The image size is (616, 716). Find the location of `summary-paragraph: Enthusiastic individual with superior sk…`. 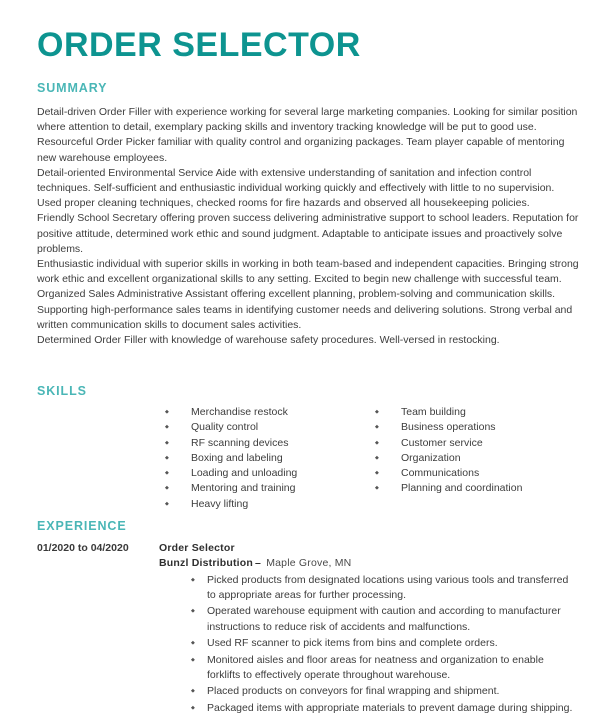

summary-paragraph: Enthusiastic individual with superior sk… is located at coordinates (308, 272).